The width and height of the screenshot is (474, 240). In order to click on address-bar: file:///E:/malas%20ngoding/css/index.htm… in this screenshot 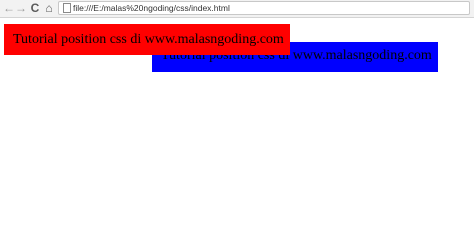, I will do `click(264, 8)`.